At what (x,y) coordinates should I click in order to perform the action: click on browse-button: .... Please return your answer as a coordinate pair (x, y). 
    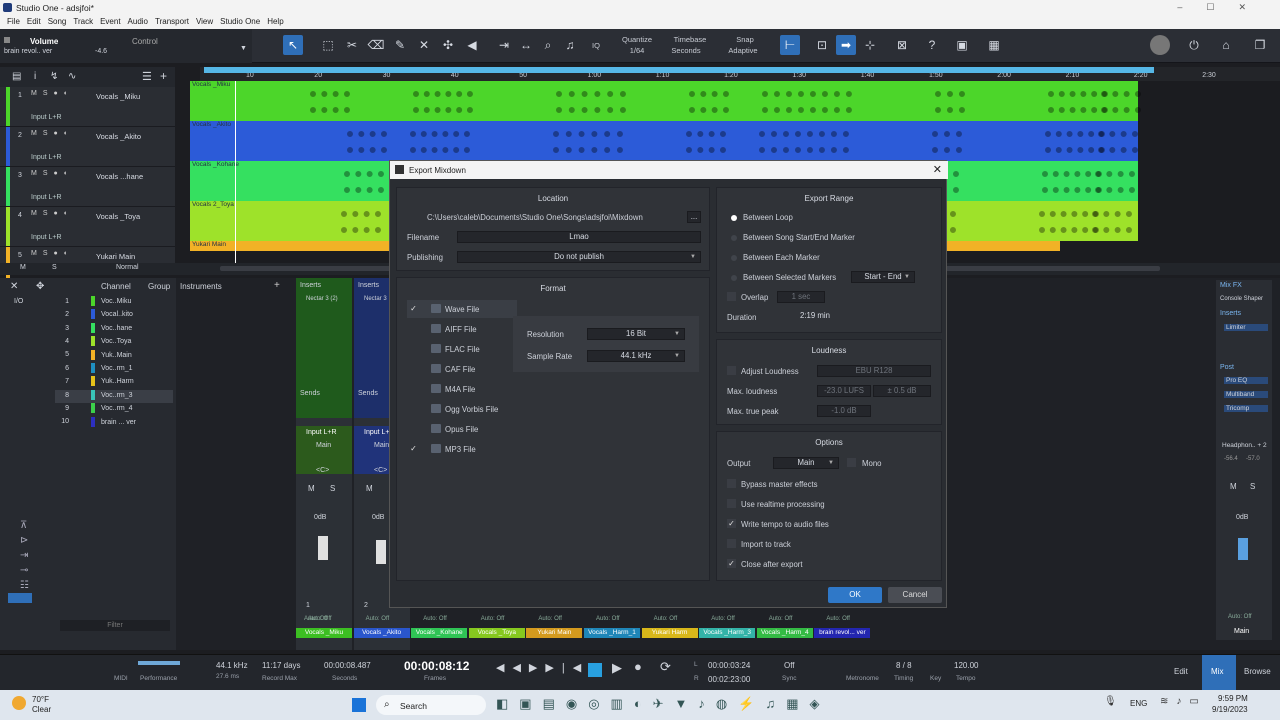
    Looking at the image, I should click on (694, 217).